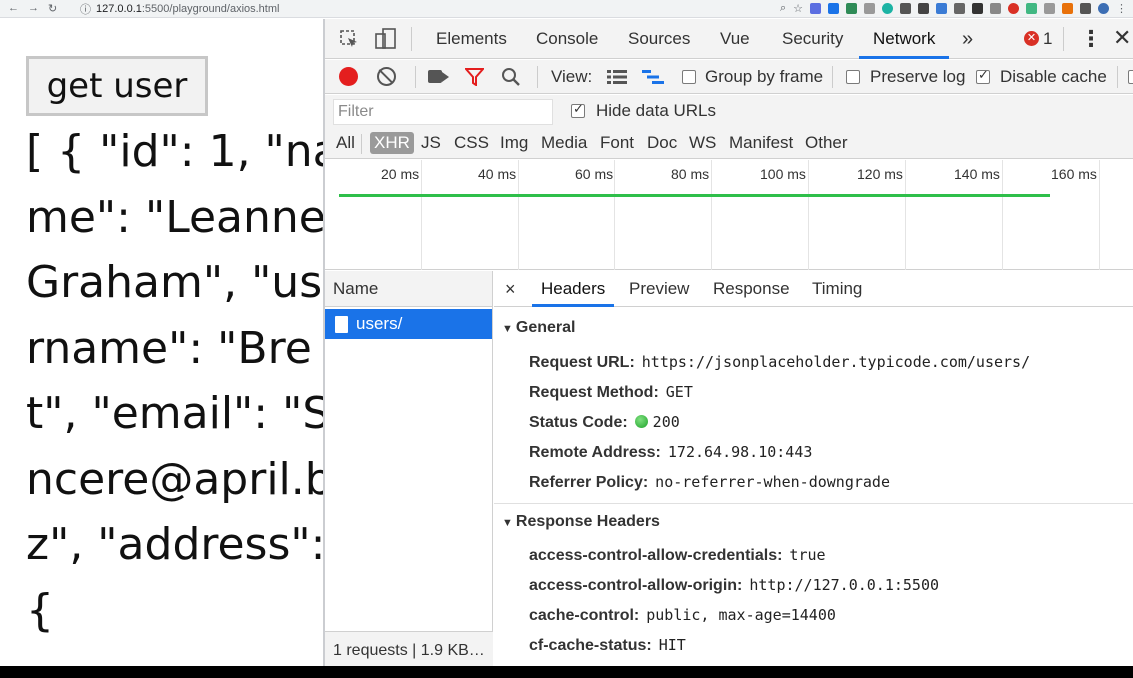  Describe the element at coordinates (761, 143) in the screenshot. I see `filter-type-manifest: Manifest` at that location.